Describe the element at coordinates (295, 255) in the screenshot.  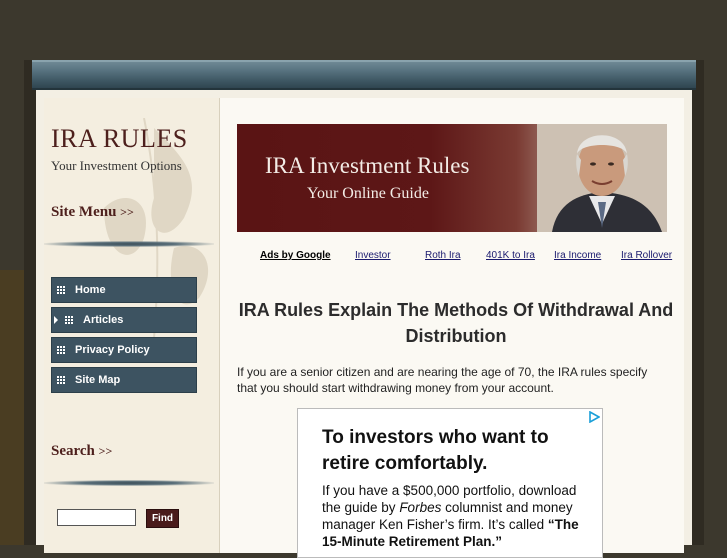
I see `ads-by-google-link: Ads by Google` at that location.